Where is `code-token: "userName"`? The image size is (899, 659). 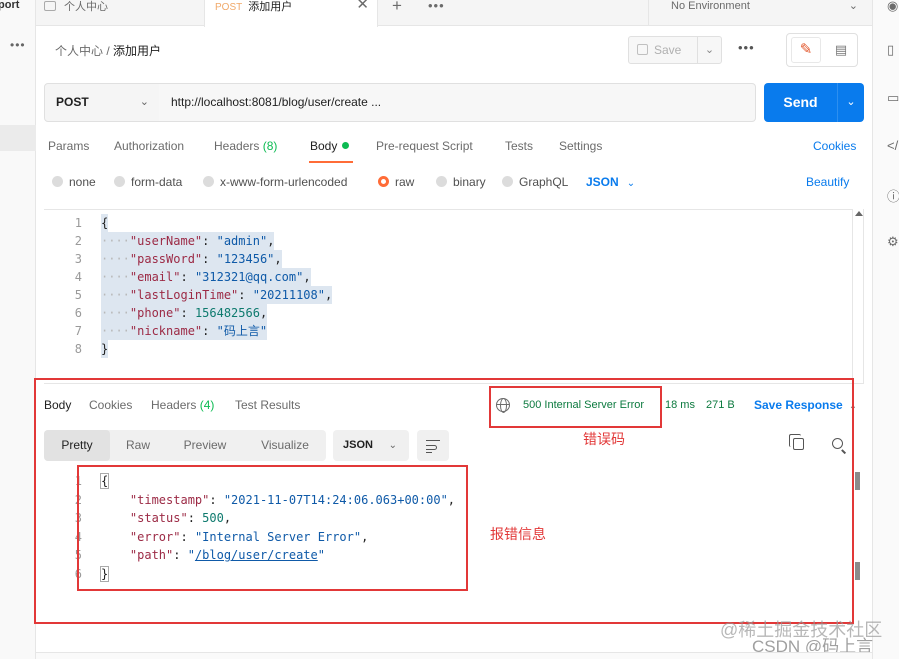 code-token: "userName" is located at coordinates (166, 241).